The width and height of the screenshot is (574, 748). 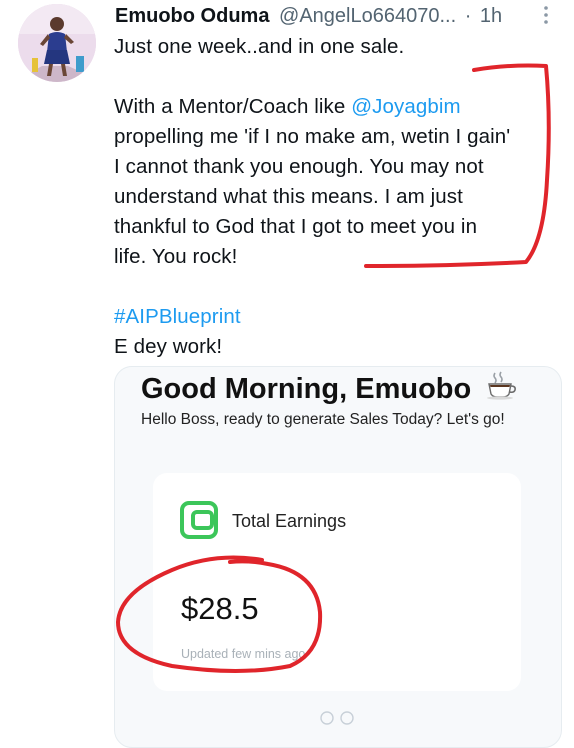 What do you see at coordinates (288, 196) in the screenshot?
I see `tweet-line: understand what this means. I am just` at bounding box center [288, 196].